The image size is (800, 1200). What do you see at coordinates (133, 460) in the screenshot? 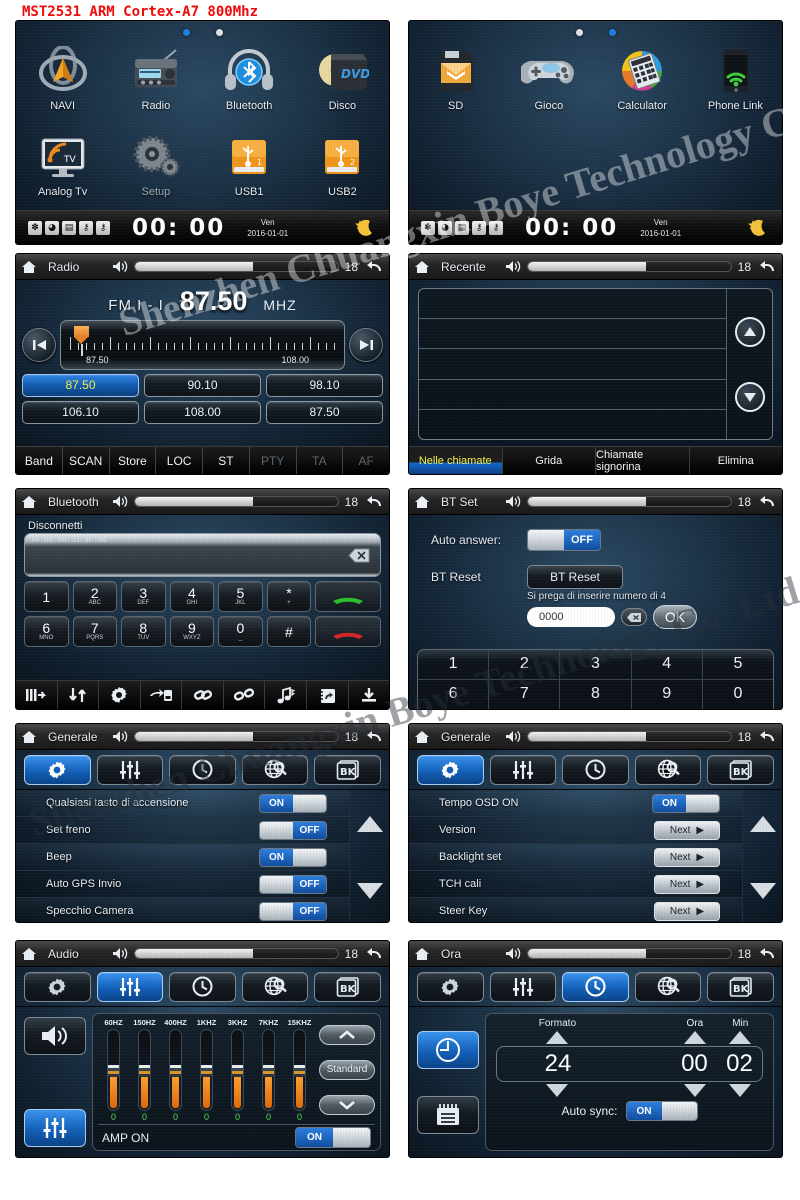
I see `store-button: Store` at bounding box center [133, 460].